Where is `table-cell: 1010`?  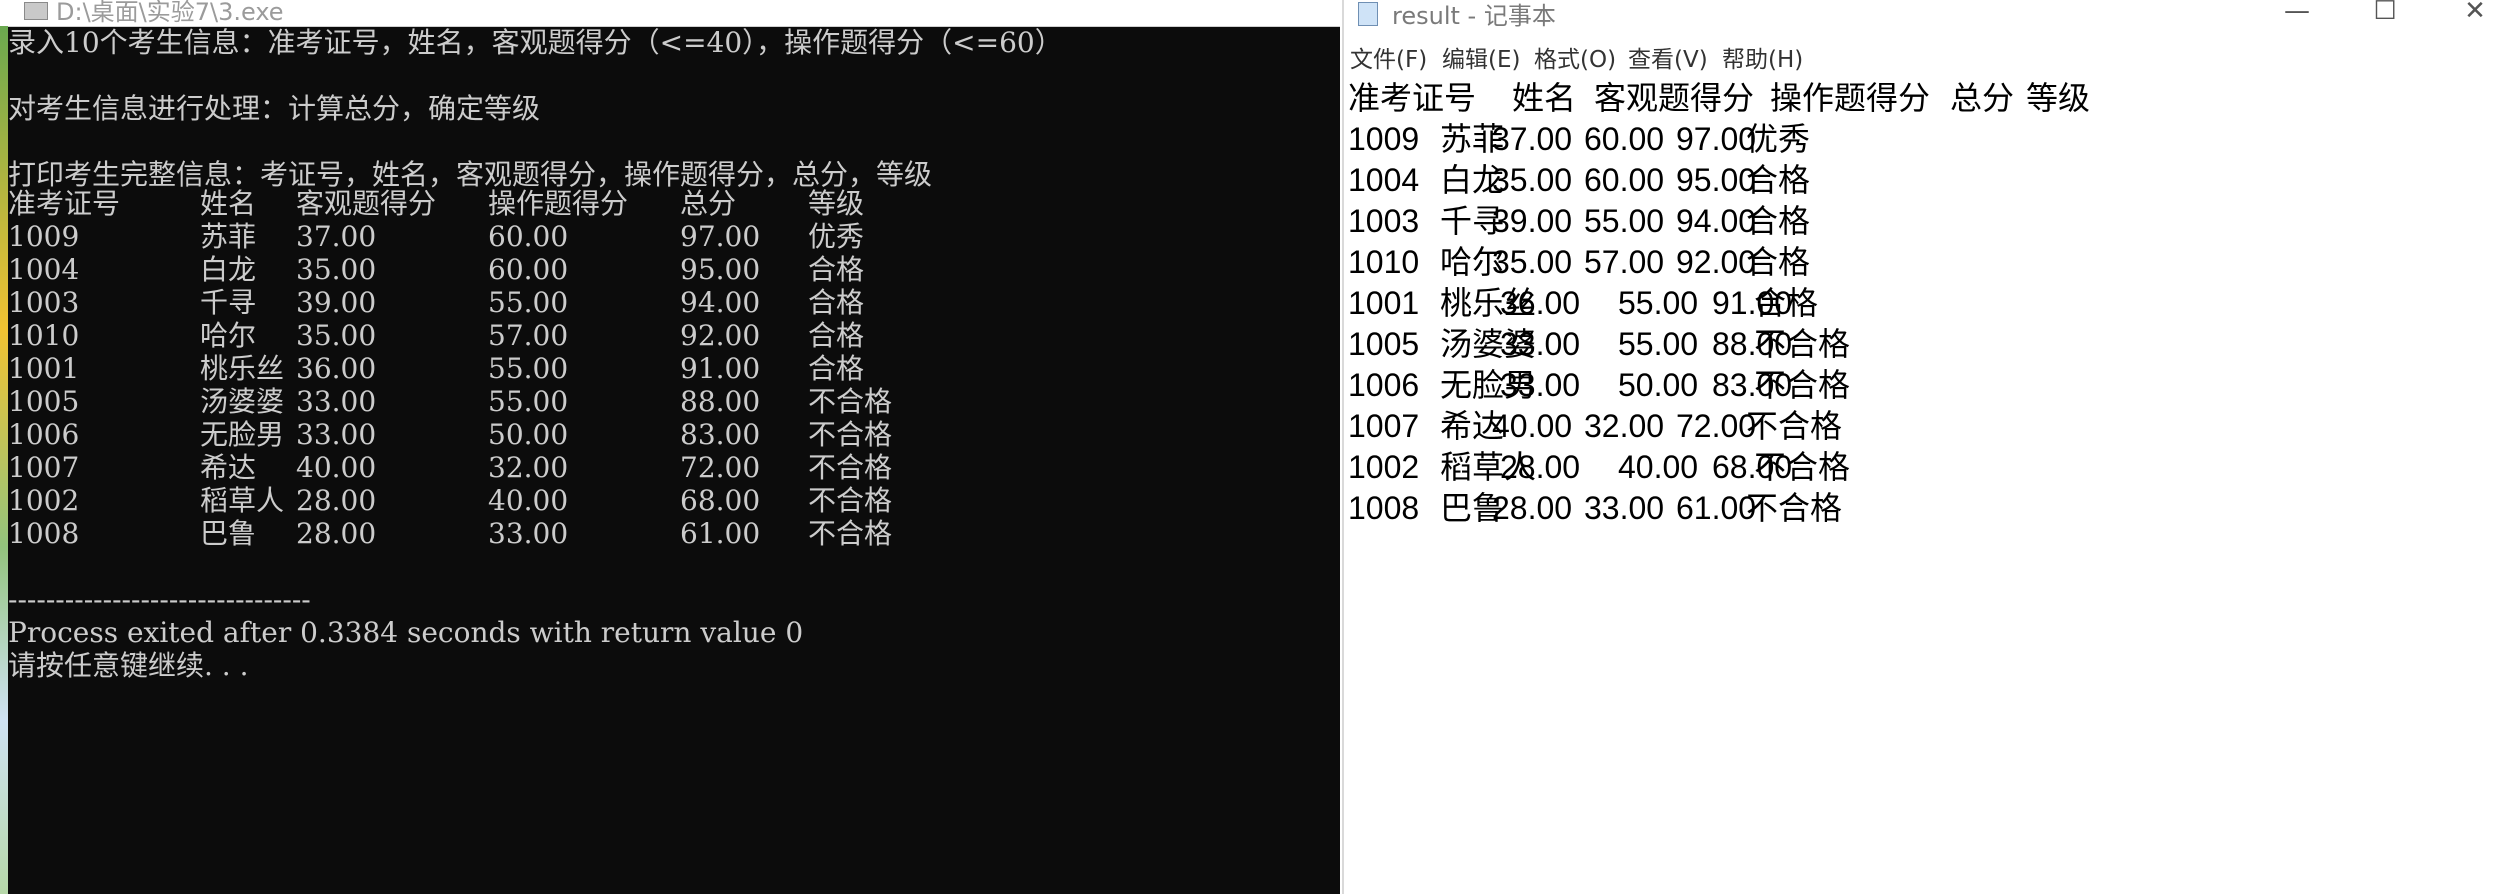 table-cell: 1010 is located at coordinates (44, 335).